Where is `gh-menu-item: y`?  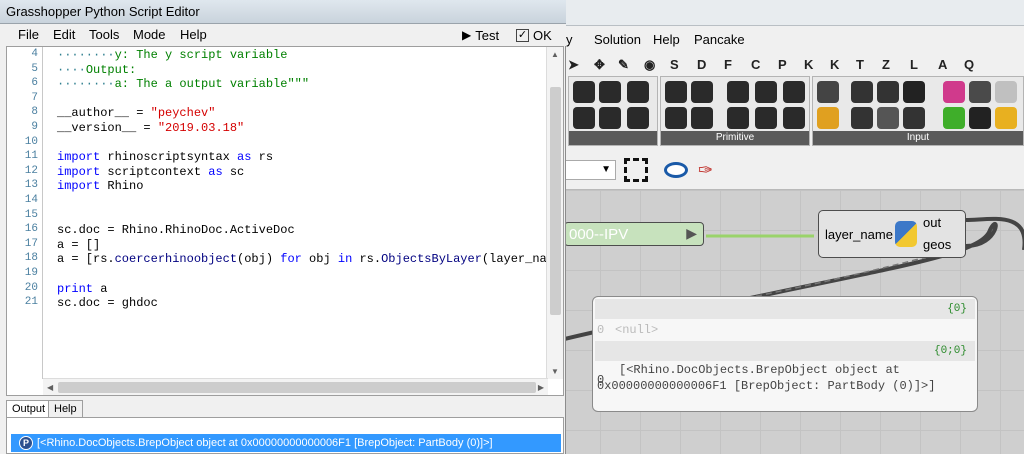
gh-menu-item: y is located at coordinates (569, 39).